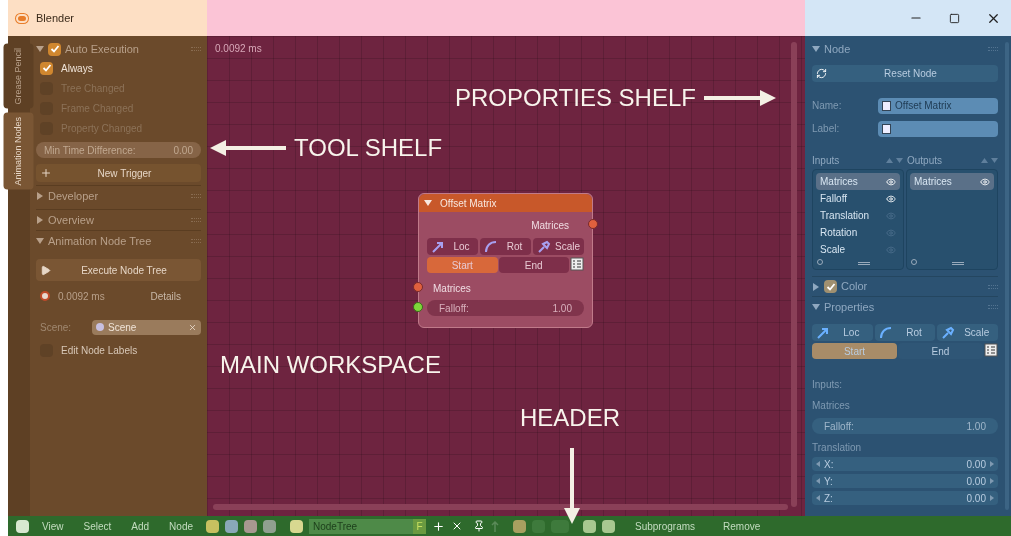  I want to click on annotation-label: PROPORTIES SHELF, so click(575, 98).